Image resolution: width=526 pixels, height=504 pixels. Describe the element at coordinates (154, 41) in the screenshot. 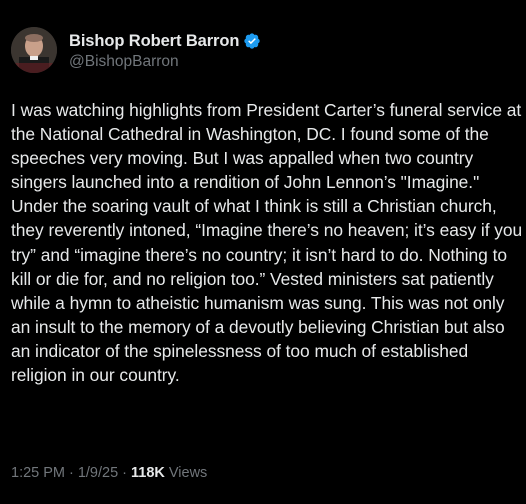

I see `display-name: Bishop Robert Barron` at that location.